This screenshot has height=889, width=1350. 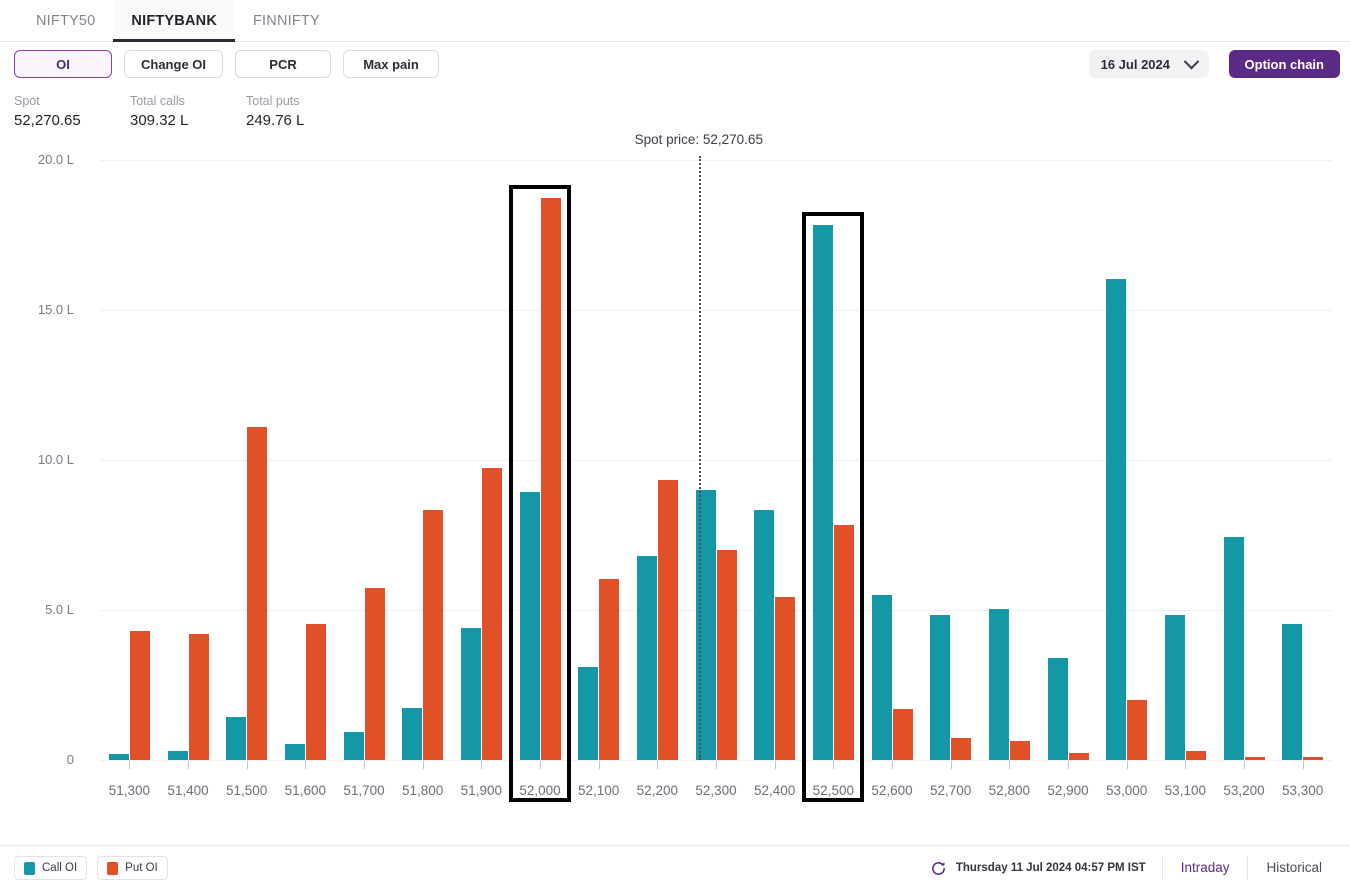 I want to click on y-axis-tick-label: 10.0 L, so click(x=55, y=459).